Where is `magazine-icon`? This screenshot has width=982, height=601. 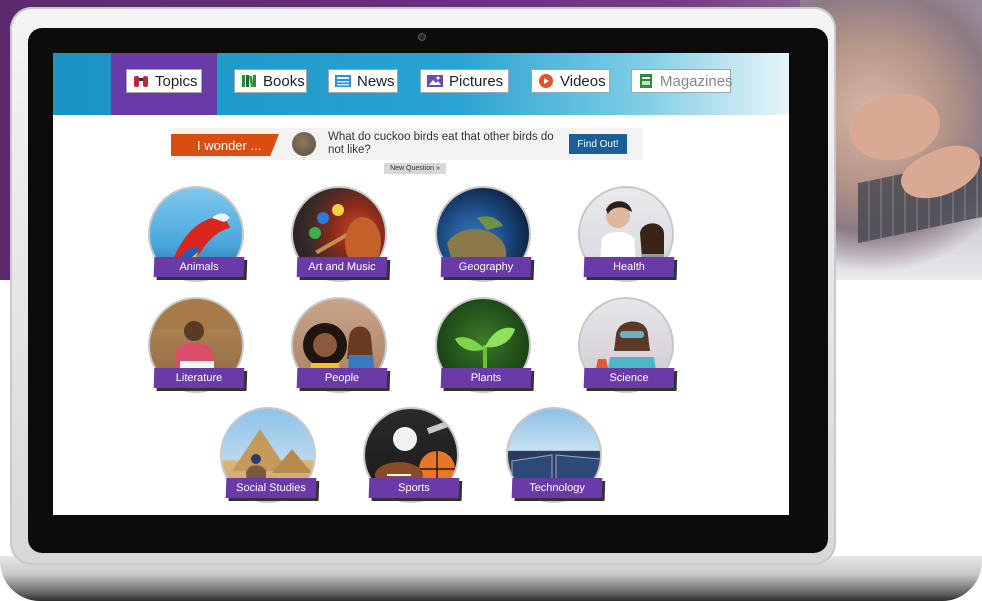 magazine-icon is located at coordinates (646, 81).